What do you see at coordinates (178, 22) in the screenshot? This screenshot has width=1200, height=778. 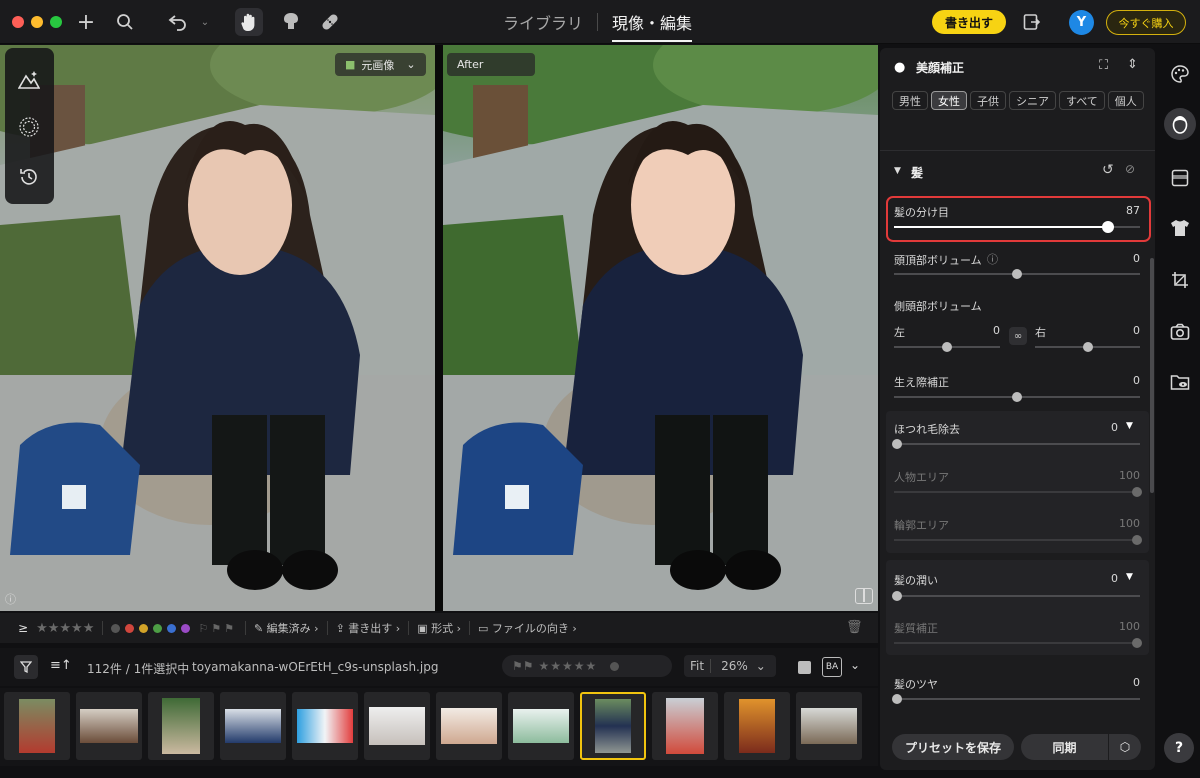 I see `undo-icon` at bounding box center [178, 22].